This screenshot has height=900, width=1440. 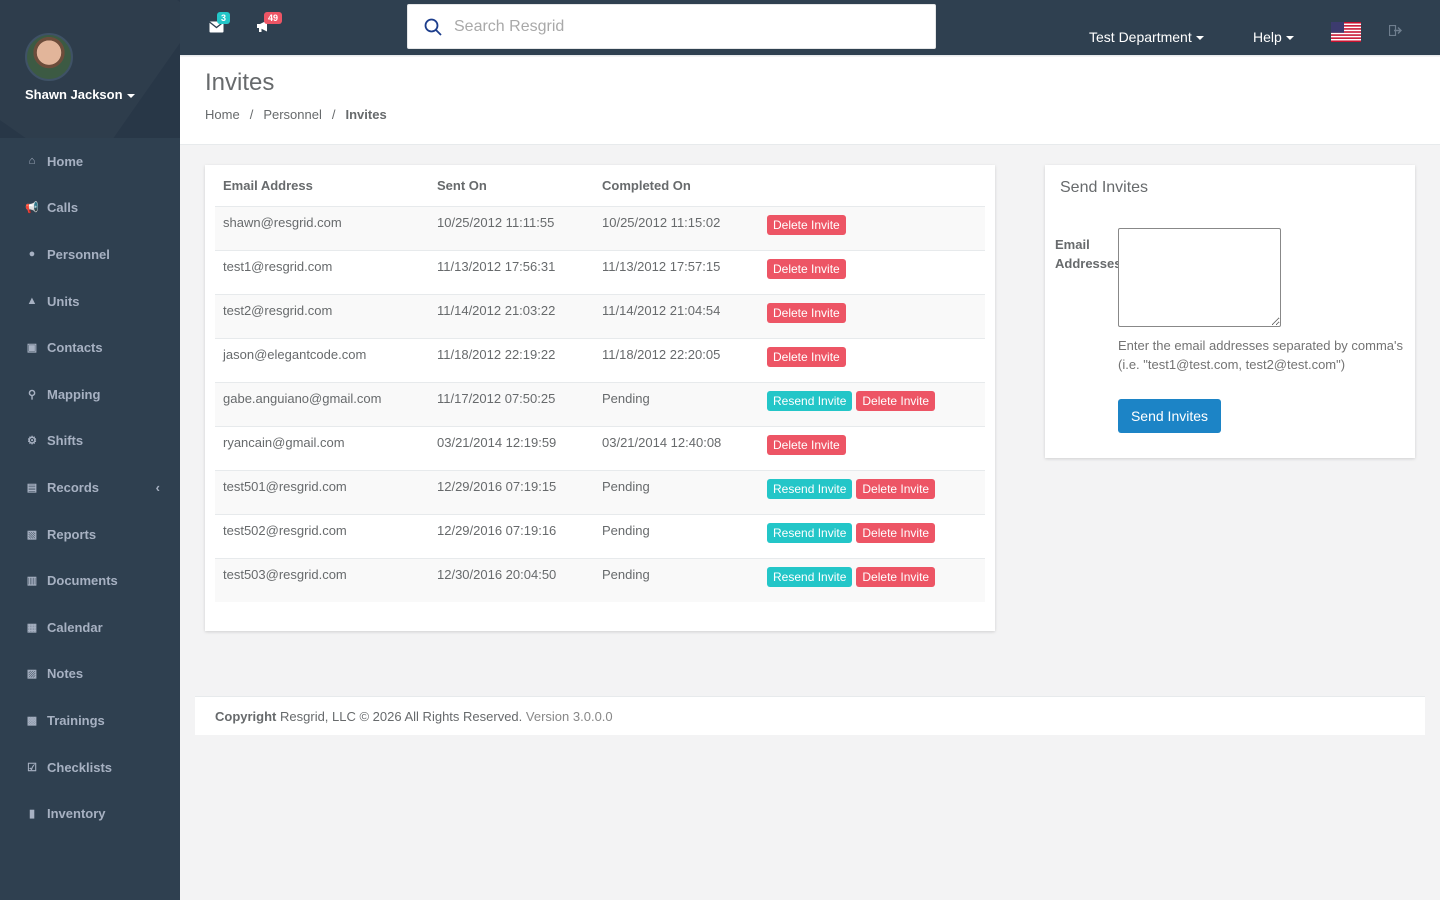 I want to click on sidebar-item-home: ⌂ Home, so click(x=90, y=161).